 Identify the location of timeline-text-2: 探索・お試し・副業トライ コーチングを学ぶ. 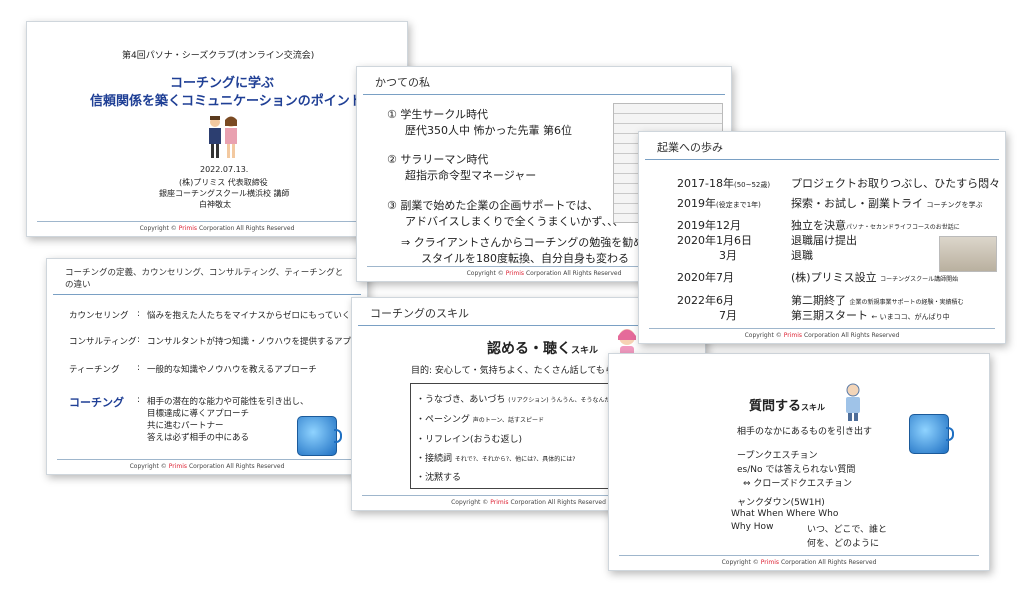
(887, 203).